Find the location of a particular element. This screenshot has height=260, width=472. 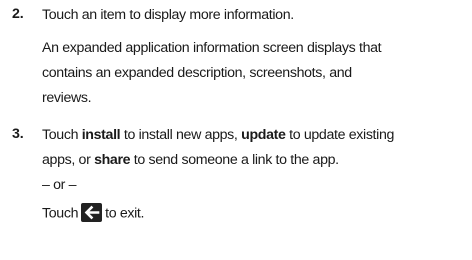

step-2-line-4: reviews. is located at coordinates (67, 98).